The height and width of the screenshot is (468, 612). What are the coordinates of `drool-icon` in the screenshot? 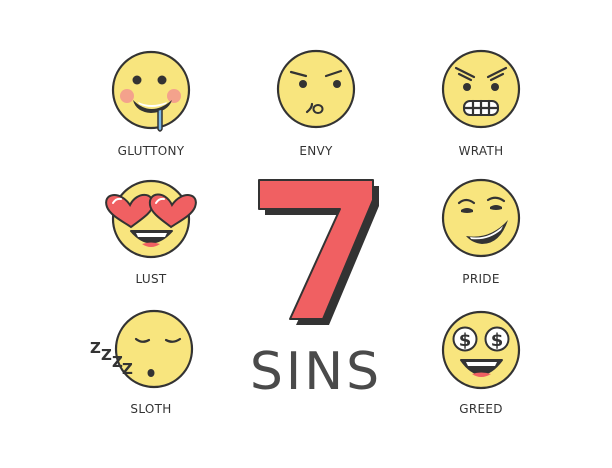 It's located at (160, 120).